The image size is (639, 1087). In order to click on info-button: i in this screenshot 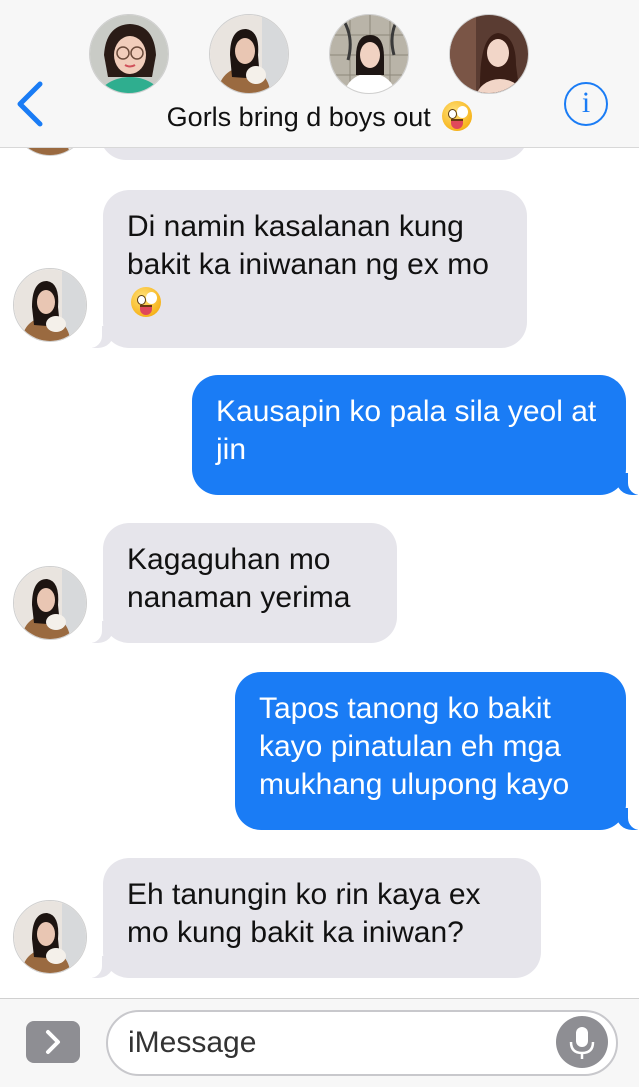, I will do `click(586, 104)`.